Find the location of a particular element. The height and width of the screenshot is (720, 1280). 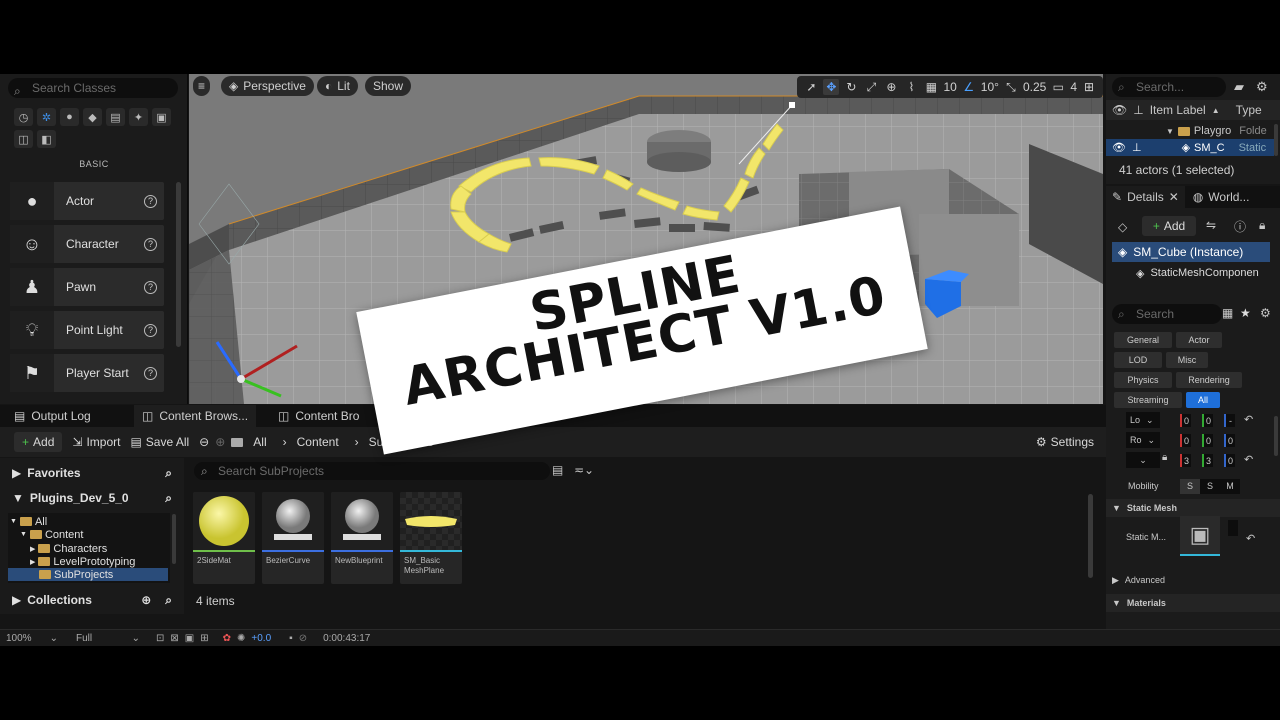

geometry-icon: ◧ is located at coordinates (46, 139).